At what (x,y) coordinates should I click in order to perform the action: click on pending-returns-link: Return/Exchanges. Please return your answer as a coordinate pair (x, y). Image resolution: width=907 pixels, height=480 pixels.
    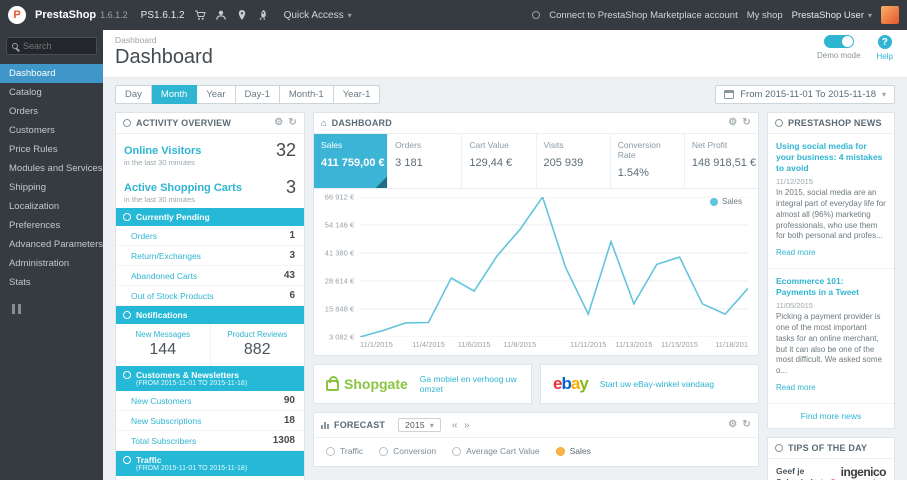
    Looking at the image, I should click on (166, 256).